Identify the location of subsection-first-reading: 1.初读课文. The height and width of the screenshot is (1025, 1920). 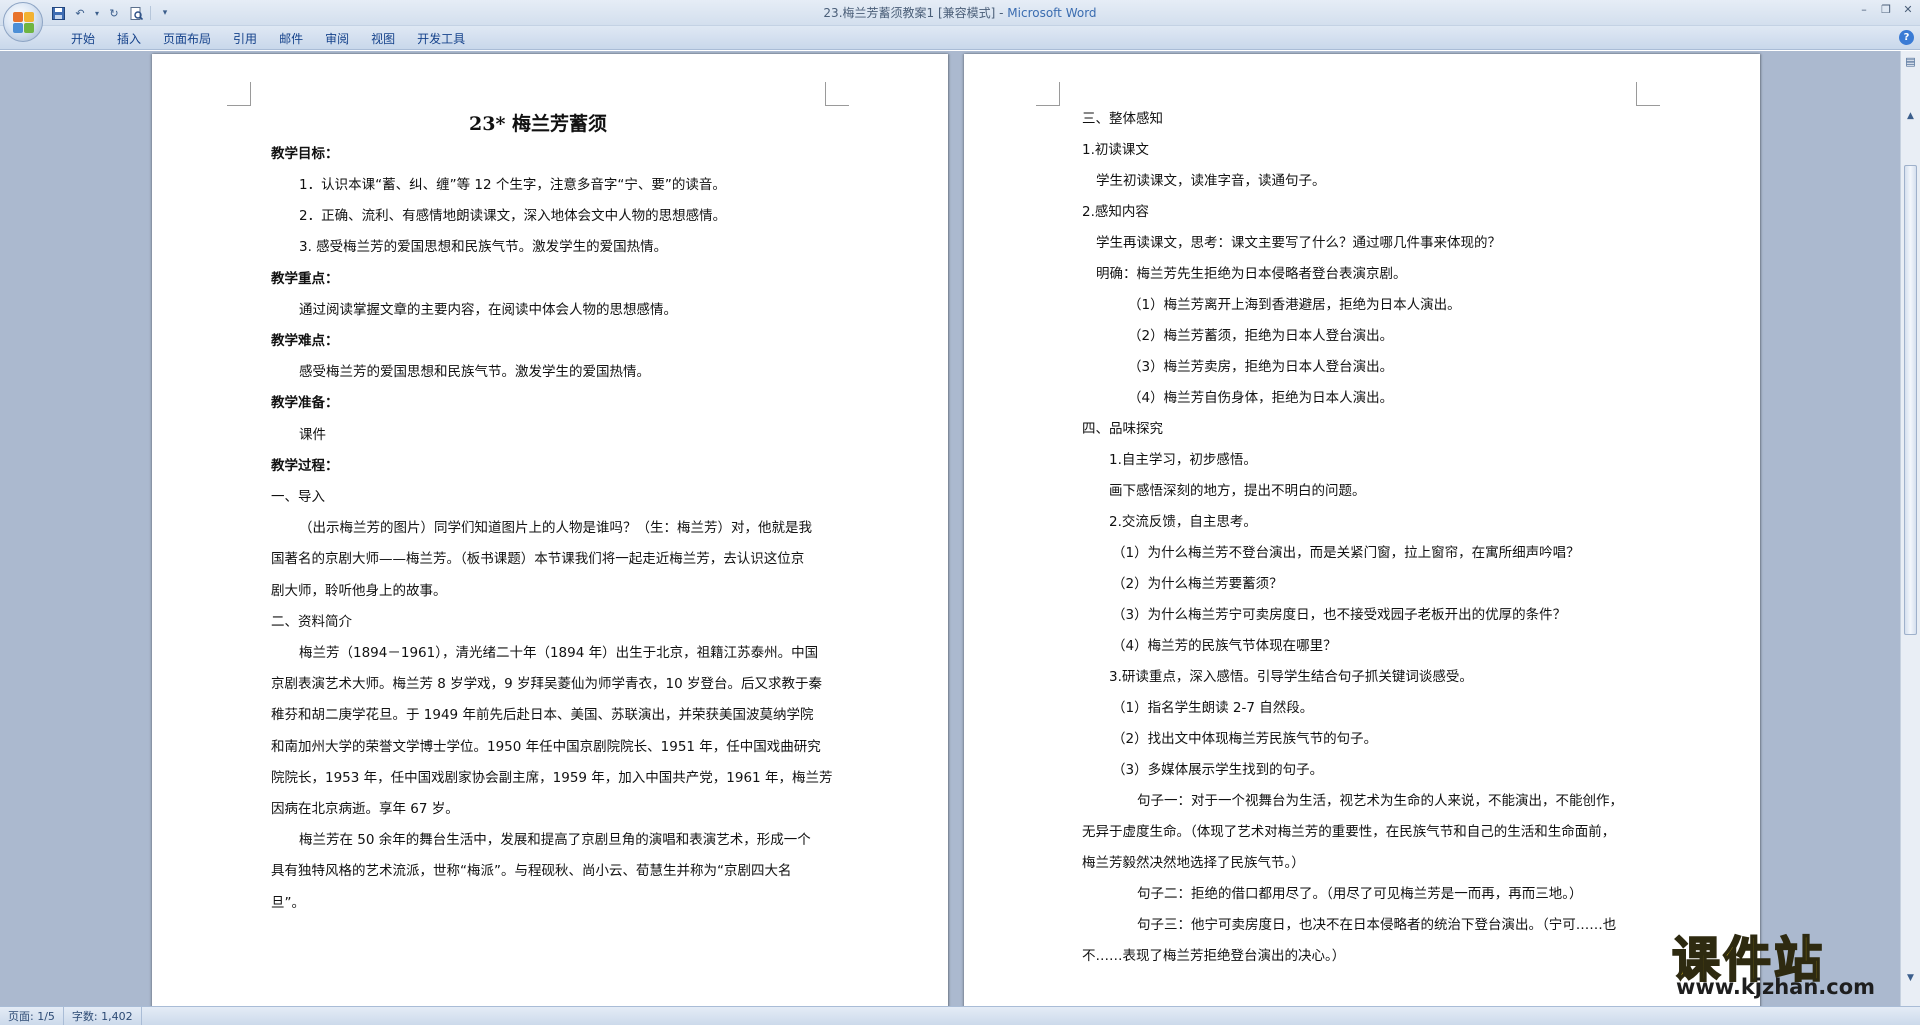
(1115, 150).